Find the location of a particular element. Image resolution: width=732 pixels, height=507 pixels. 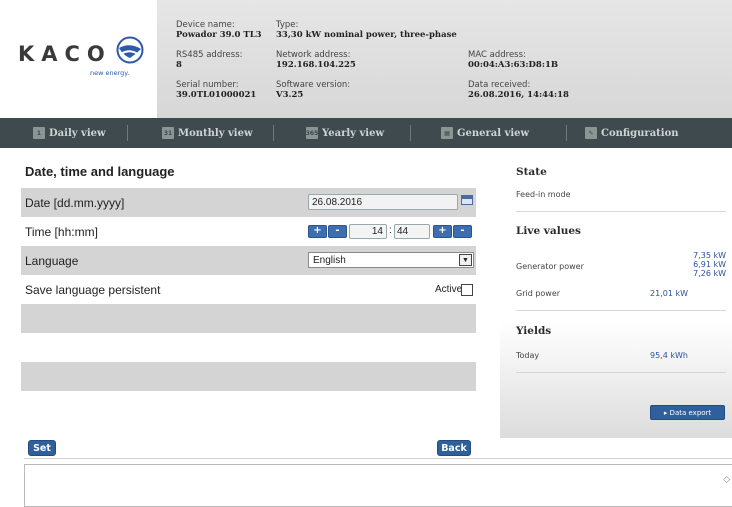

scroll-arrow-icon: ◇ is located at coordinates (726, 480).